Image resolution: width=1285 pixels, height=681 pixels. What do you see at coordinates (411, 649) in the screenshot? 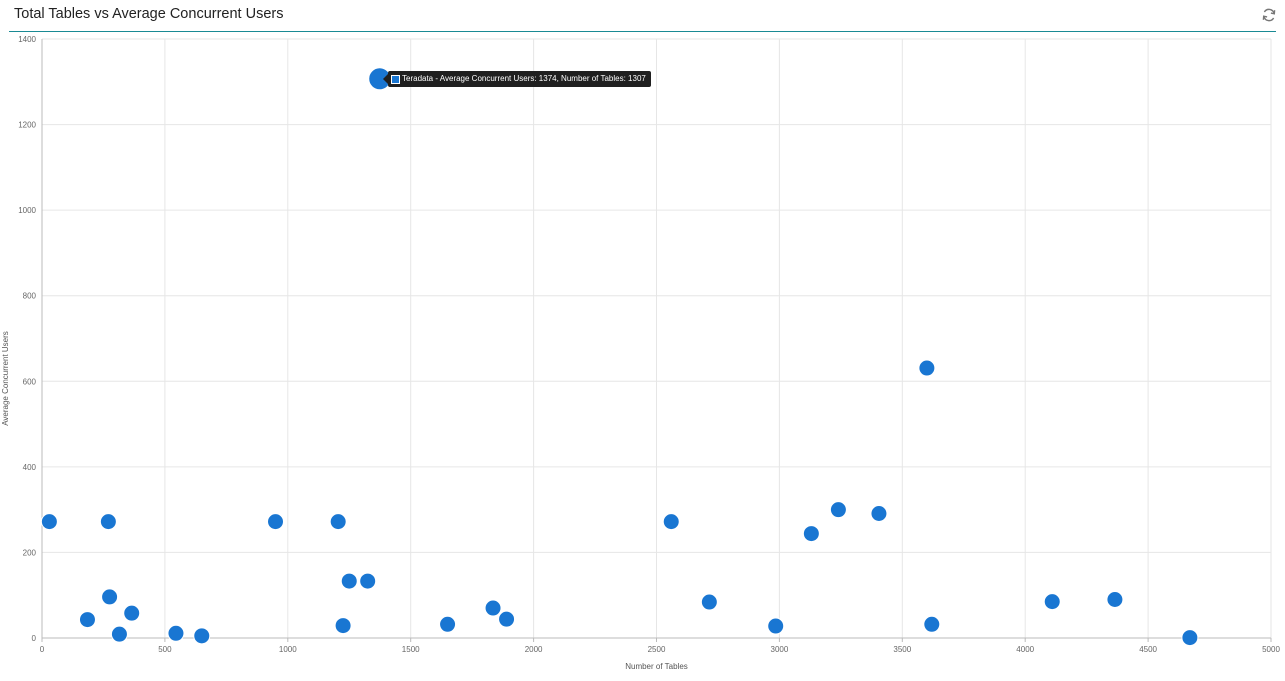
I see `x-tick-label: 1500` at bounding box center [411, 649].